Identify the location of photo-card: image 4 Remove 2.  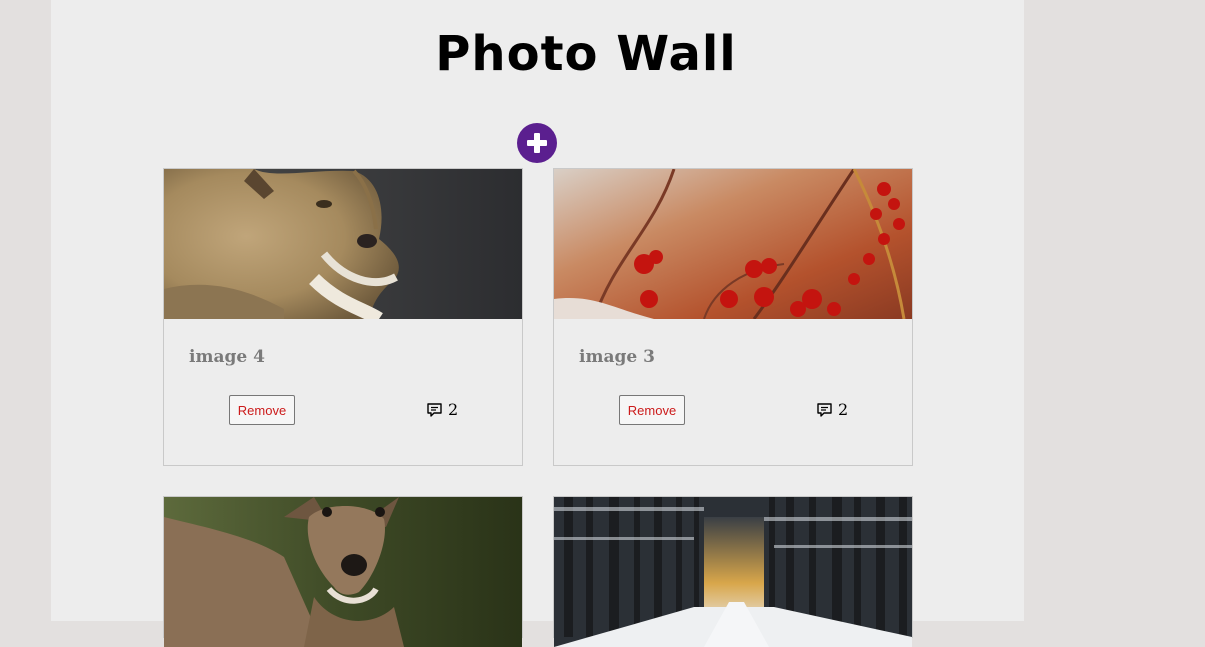
(343, 317).